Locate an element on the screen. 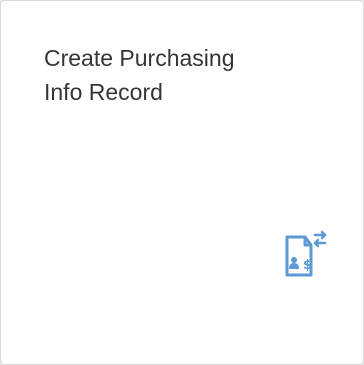 This screenshot has height=365, width=364. tile-title: Create Purchasing Info Record is located at coordinates (189, 75).